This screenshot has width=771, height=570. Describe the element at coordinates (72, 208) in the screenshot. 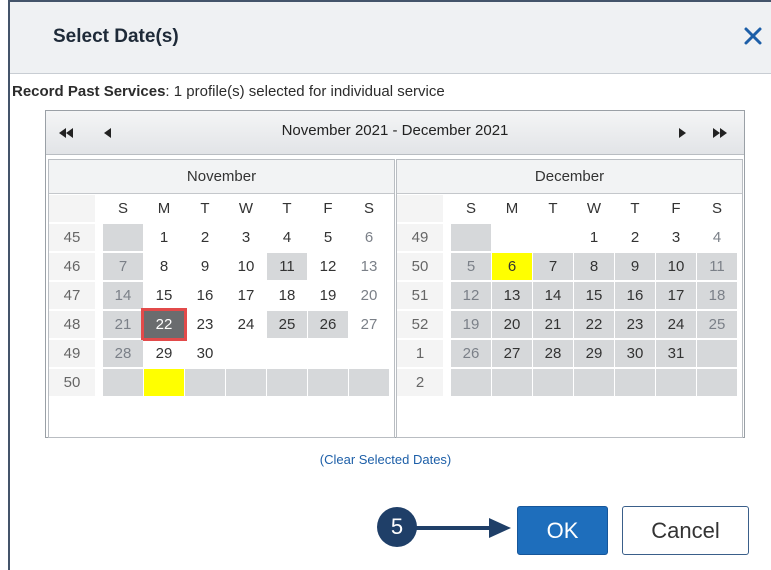

I see `week-number-header` at that location.